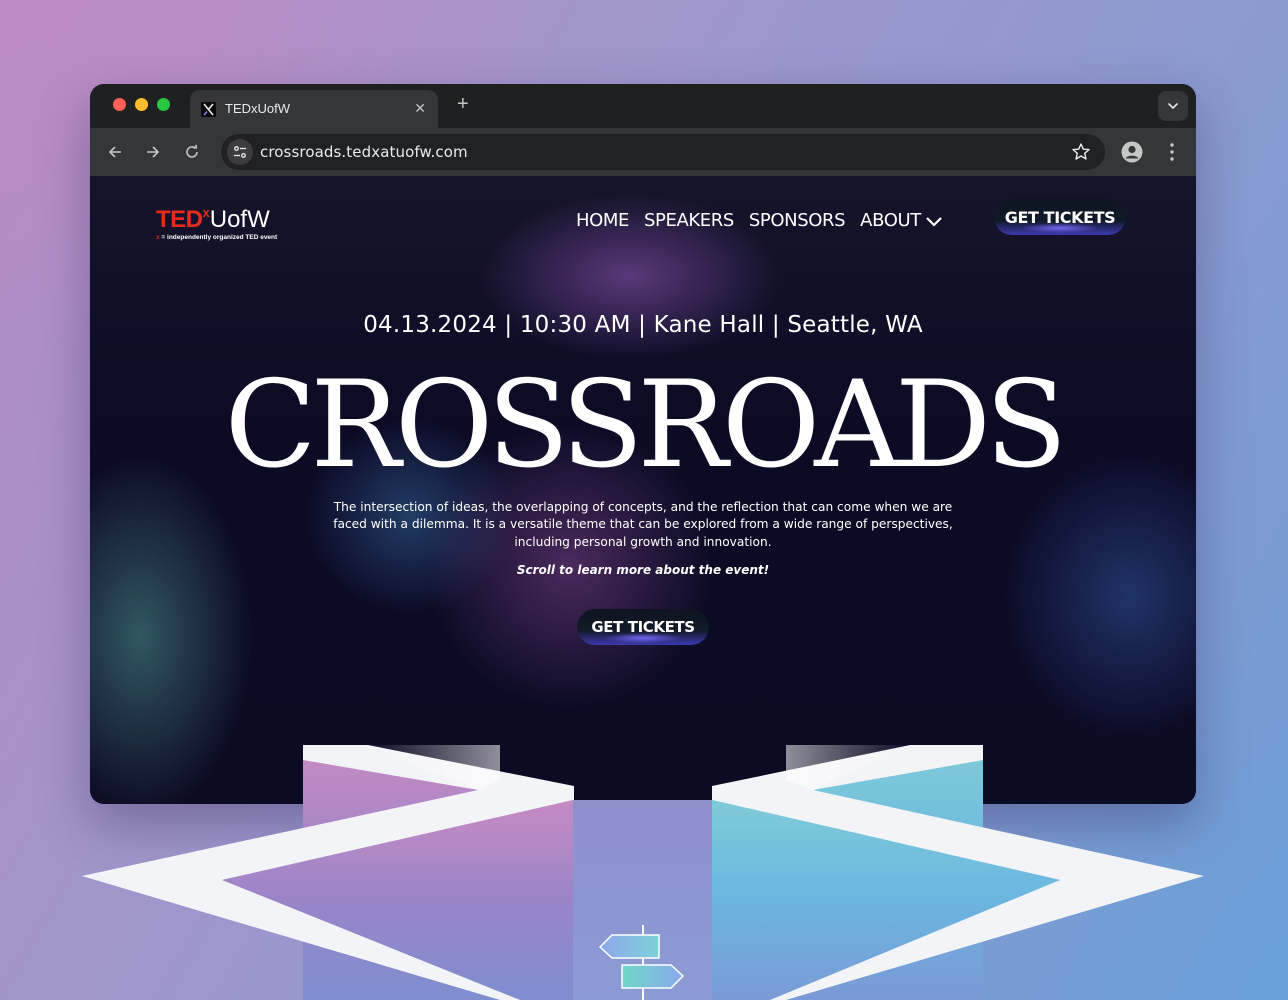 The width and height of the screenshot is (1288, 1000). What do you see at coordinates (1172, 152) in the screenshot?
I see `more-menu-icon` at bounding box center [1172, 152].